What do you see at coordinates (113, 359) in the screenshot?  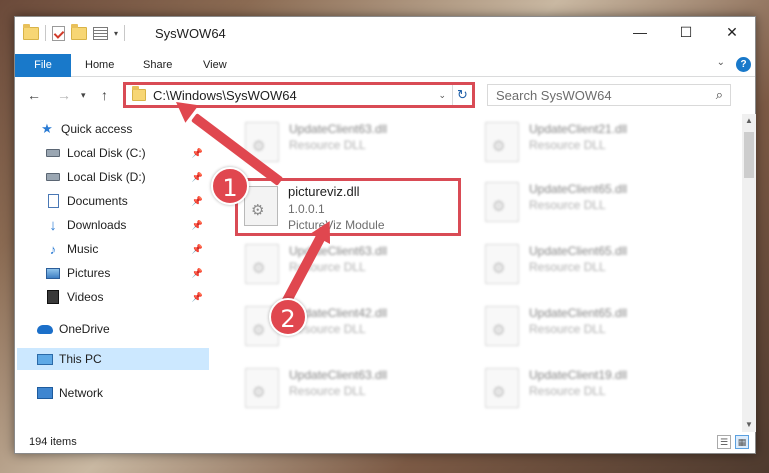 I see `nav-item-this-pc: This PC` at bounding box center [113, 359].